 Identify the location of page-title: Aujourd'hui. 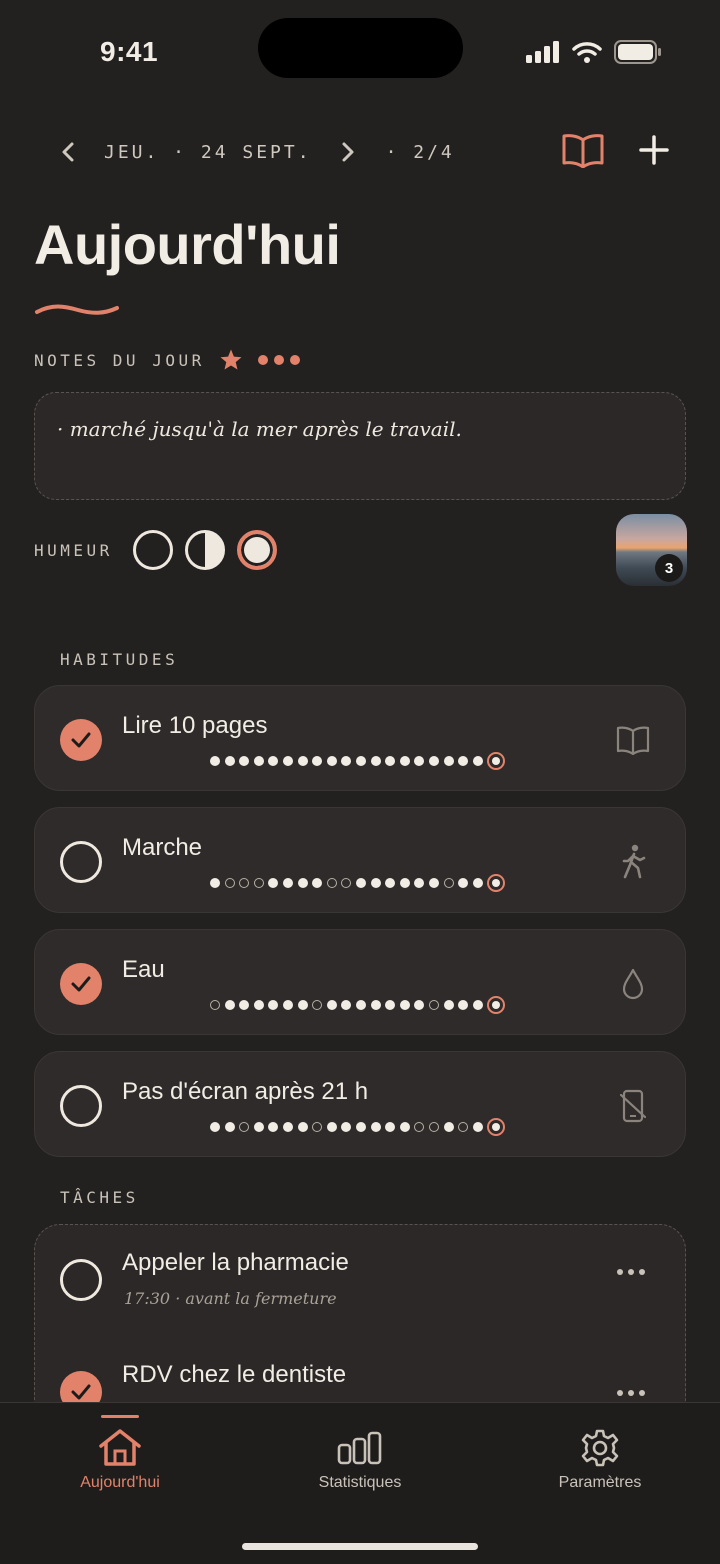
(187, 244).